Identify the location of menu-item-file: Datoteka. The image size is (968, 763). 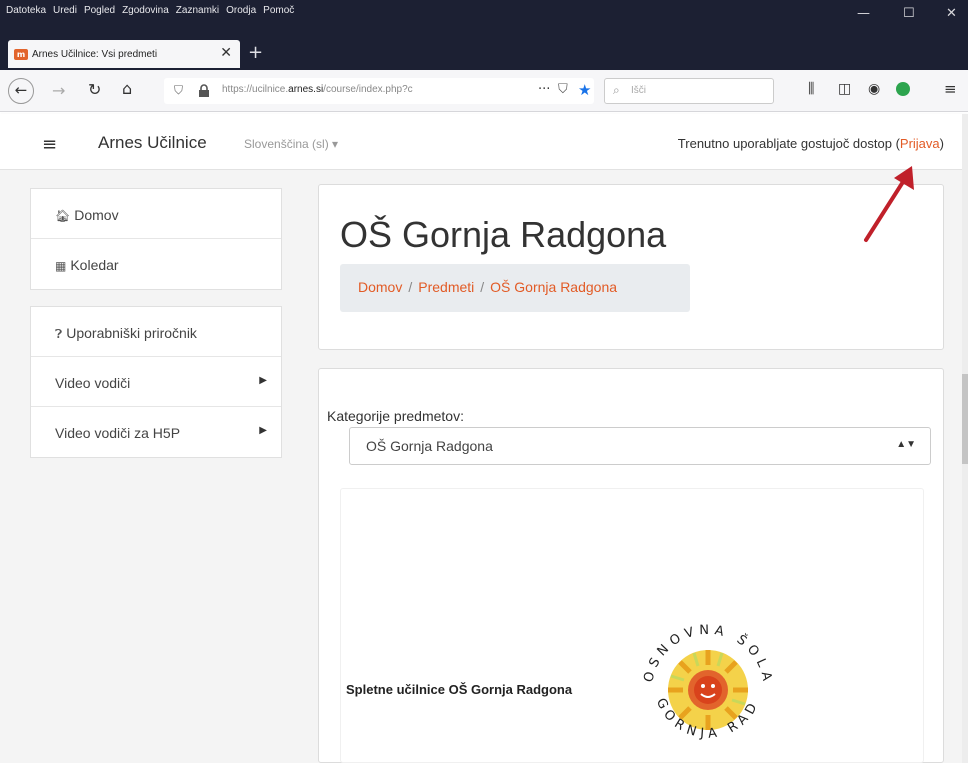
(26, 10).